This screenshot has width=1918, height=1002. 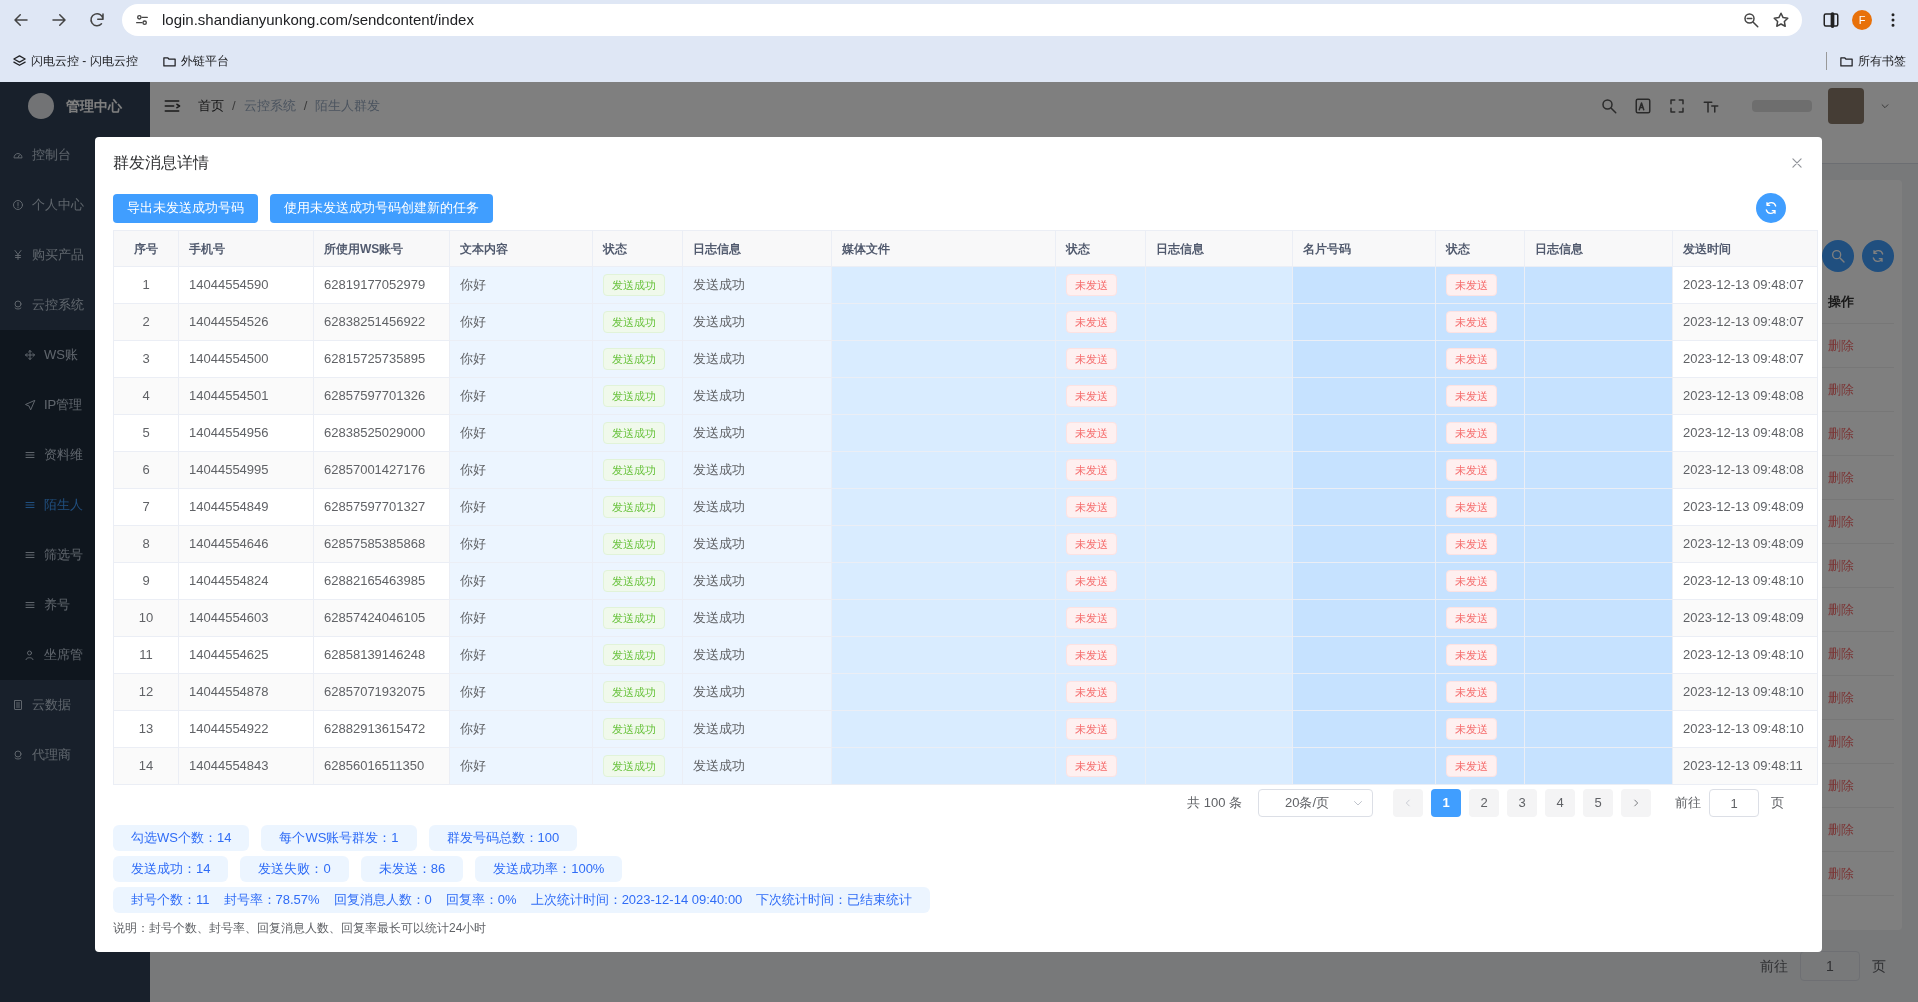 What do you see at coordinates (146, 433) in the screenshot?
I see `table-cell: 5` at bounding box center [146, 433].